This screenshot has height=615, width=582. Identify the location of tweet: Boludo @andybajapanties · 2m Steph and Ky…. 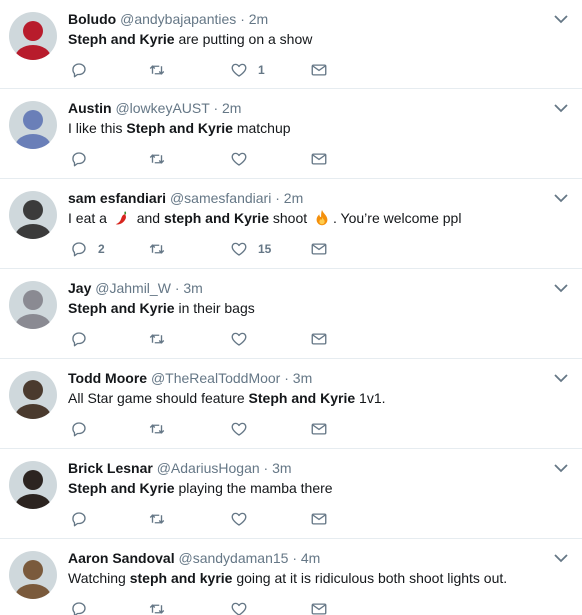
(291, 44).